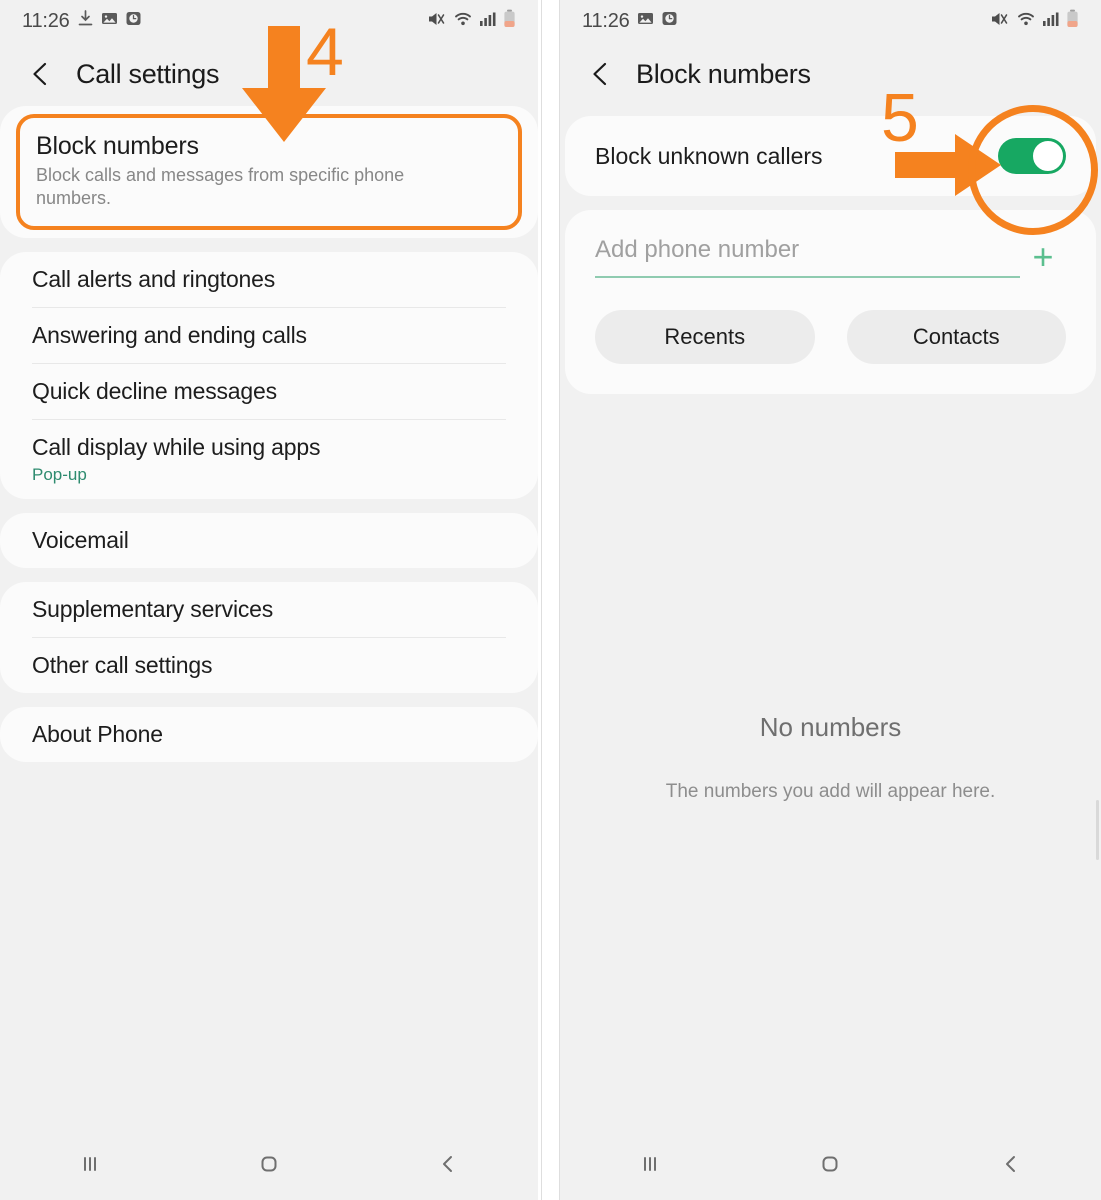 This screenshot has width=1101, height=1200. I want to click on card-add-number: + Recents Contacts, so click(830, 302).